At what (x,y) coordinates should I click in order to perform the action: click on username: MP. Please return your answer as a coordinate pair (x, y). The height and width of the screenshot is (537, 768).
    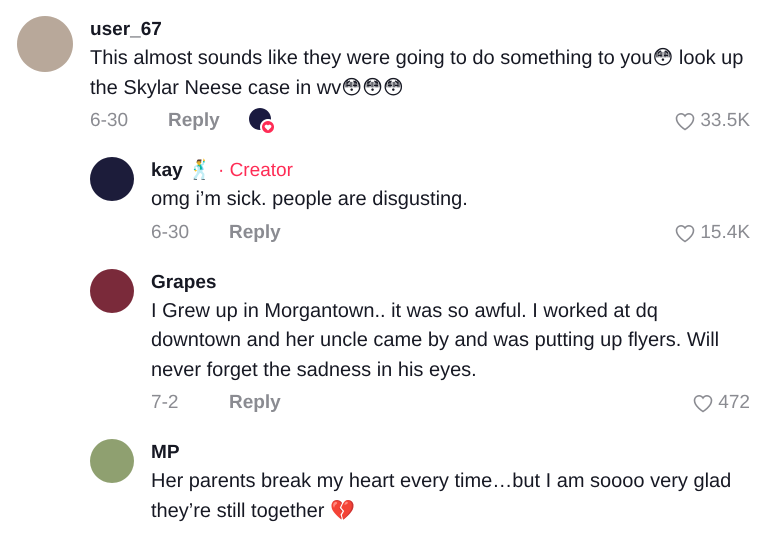
    Looking at the image, I should click on (165, 453).